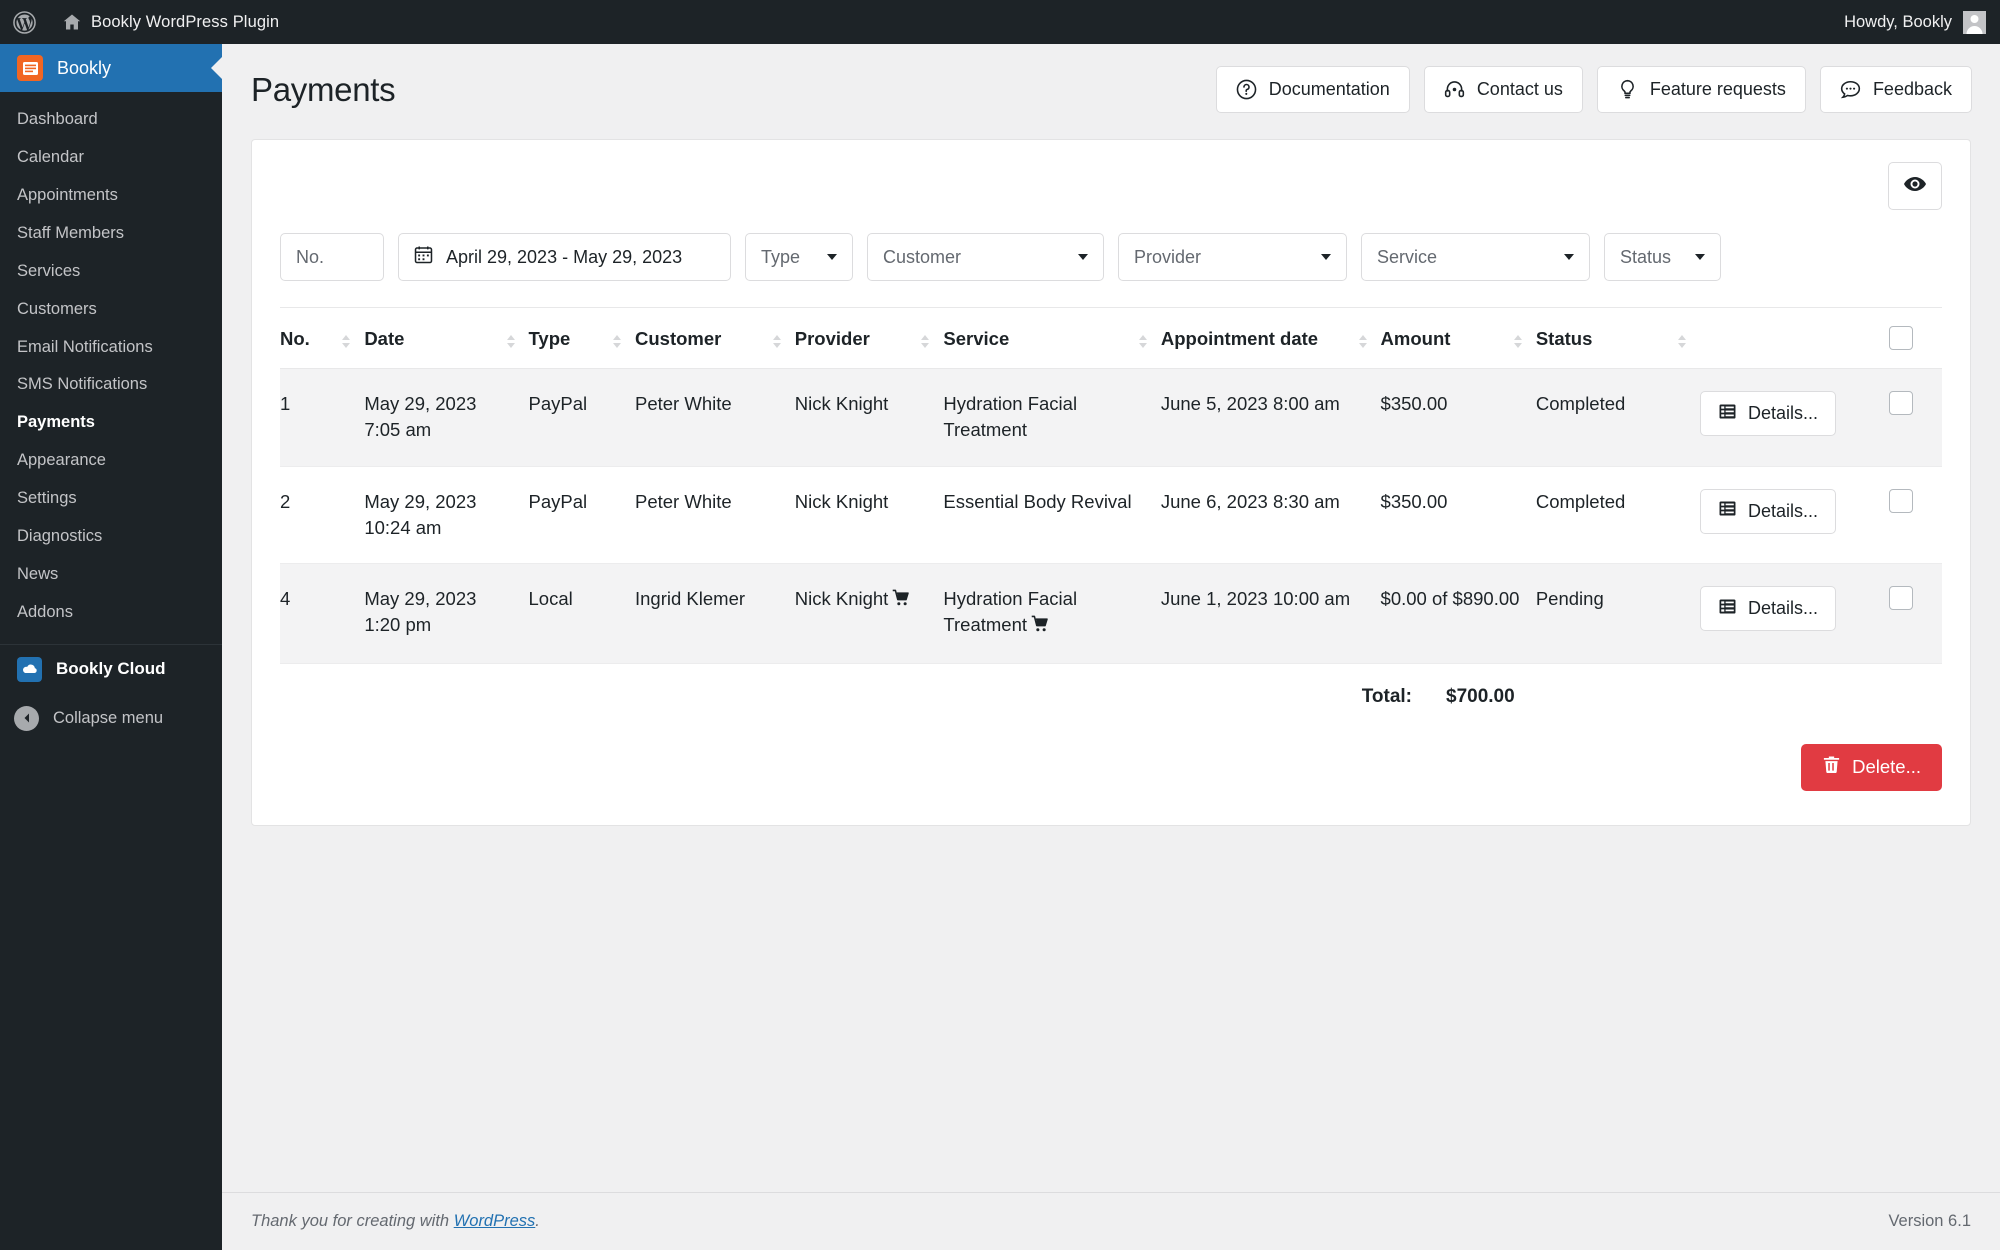 The height and width of the screenshot is (1250, 2000). What do you see at coordinates (1232, 257) in the screenshot?
I see `filter-provider: Provider` at bounding box center [1232, 257].